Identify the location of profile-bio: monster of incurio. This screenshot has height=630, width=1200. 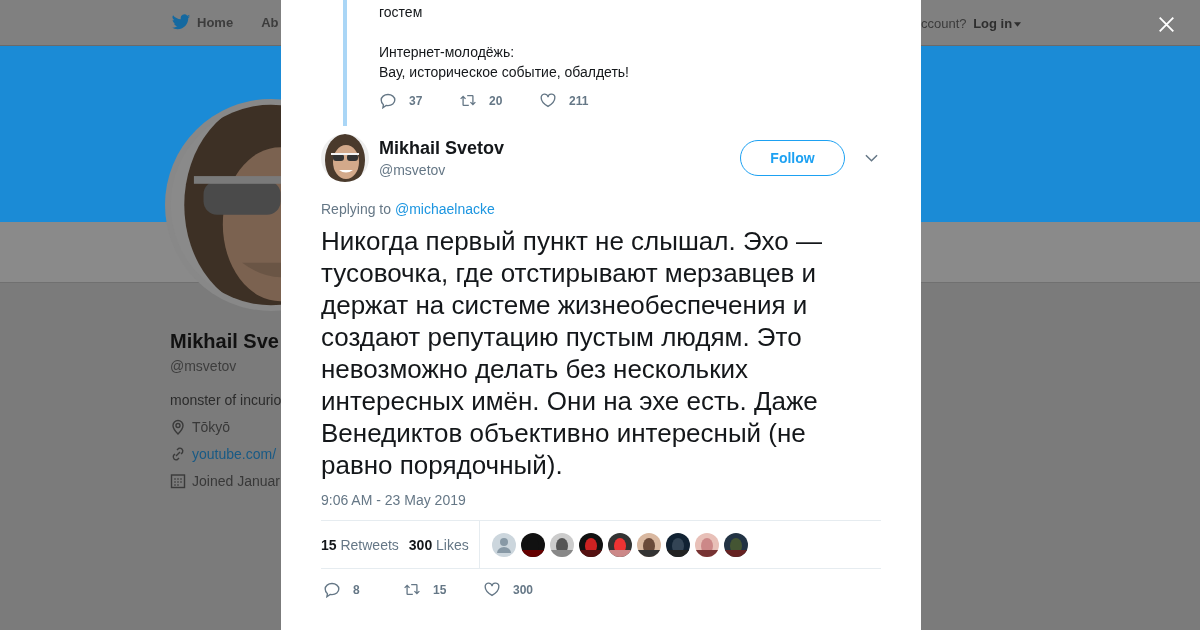
(225, 400).